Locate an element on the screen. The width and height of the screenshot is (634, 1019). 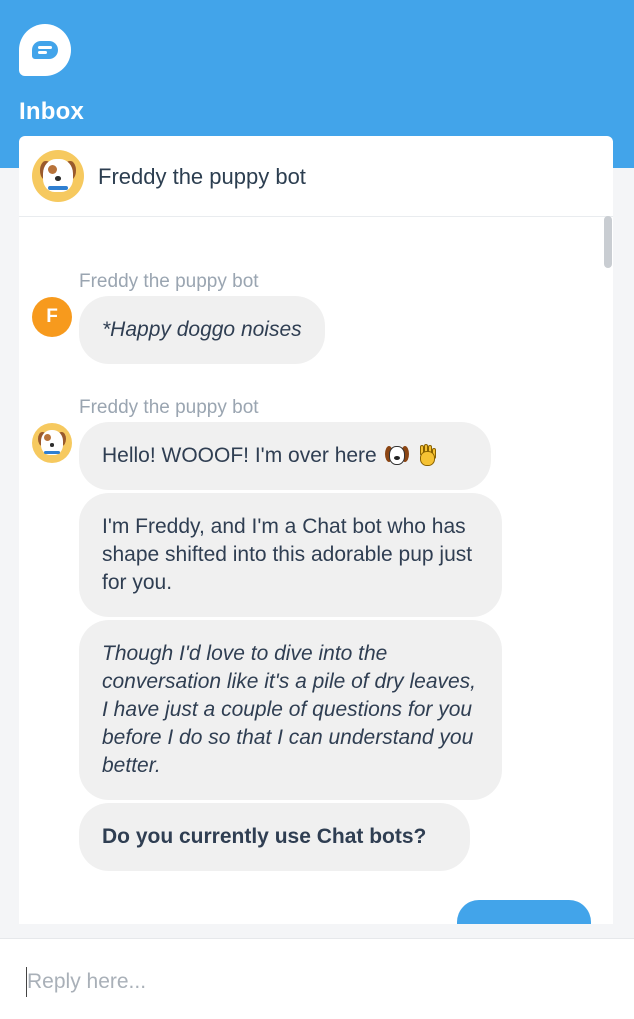
outgoing-message-bubble is located at coordinates (524, 912).